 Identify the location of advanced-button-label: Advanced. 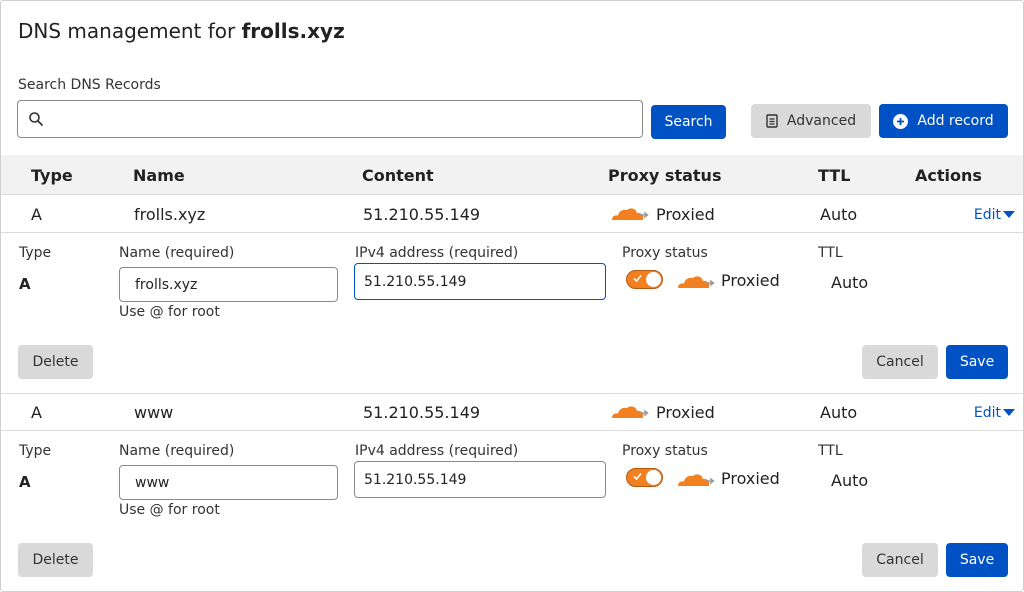
(821, 121).